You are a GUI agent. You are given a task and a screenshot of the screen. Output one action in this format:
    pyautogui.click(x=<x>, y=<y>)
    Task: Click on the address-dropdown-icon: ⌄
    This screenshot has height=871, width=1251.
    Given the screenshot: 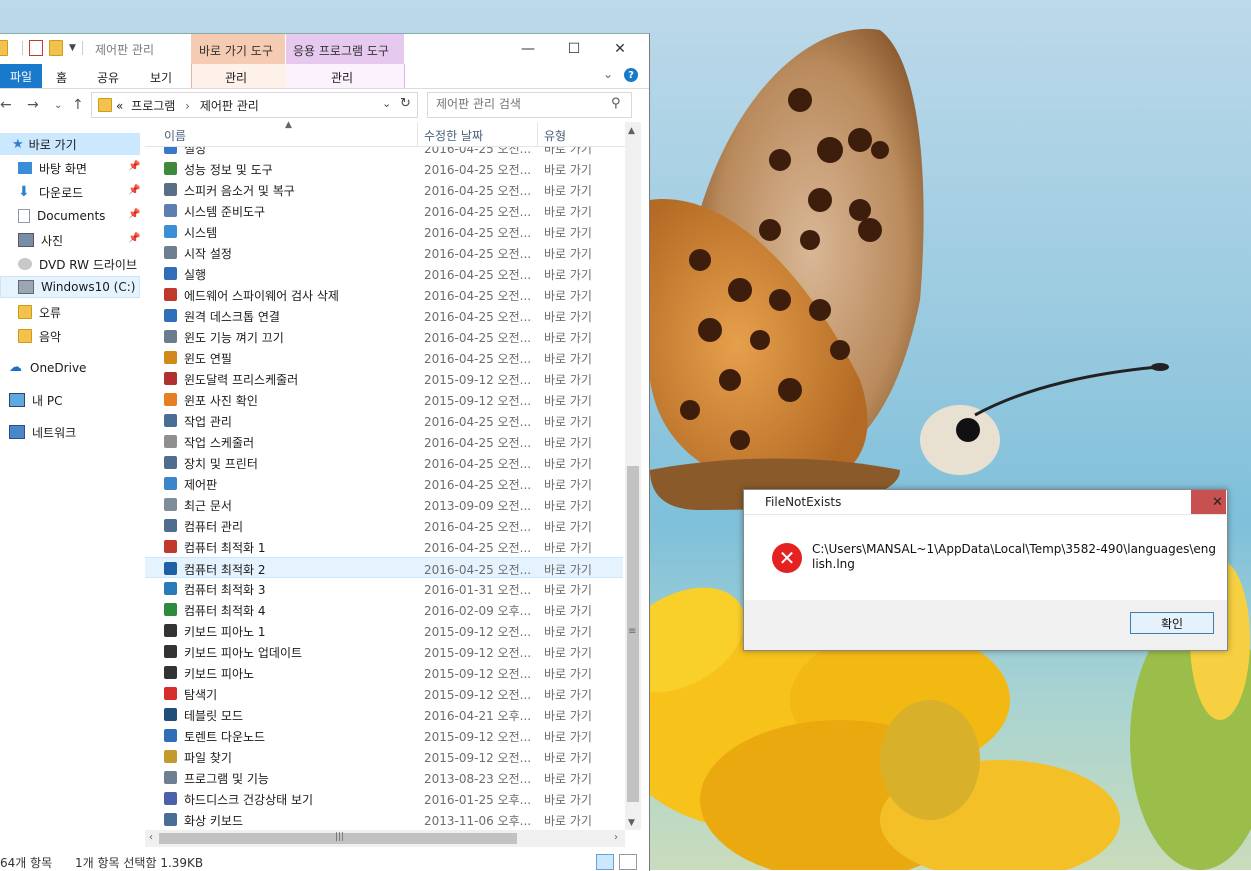 What is the action you would take?
    pyautogui.click(x=386, y=103)
    